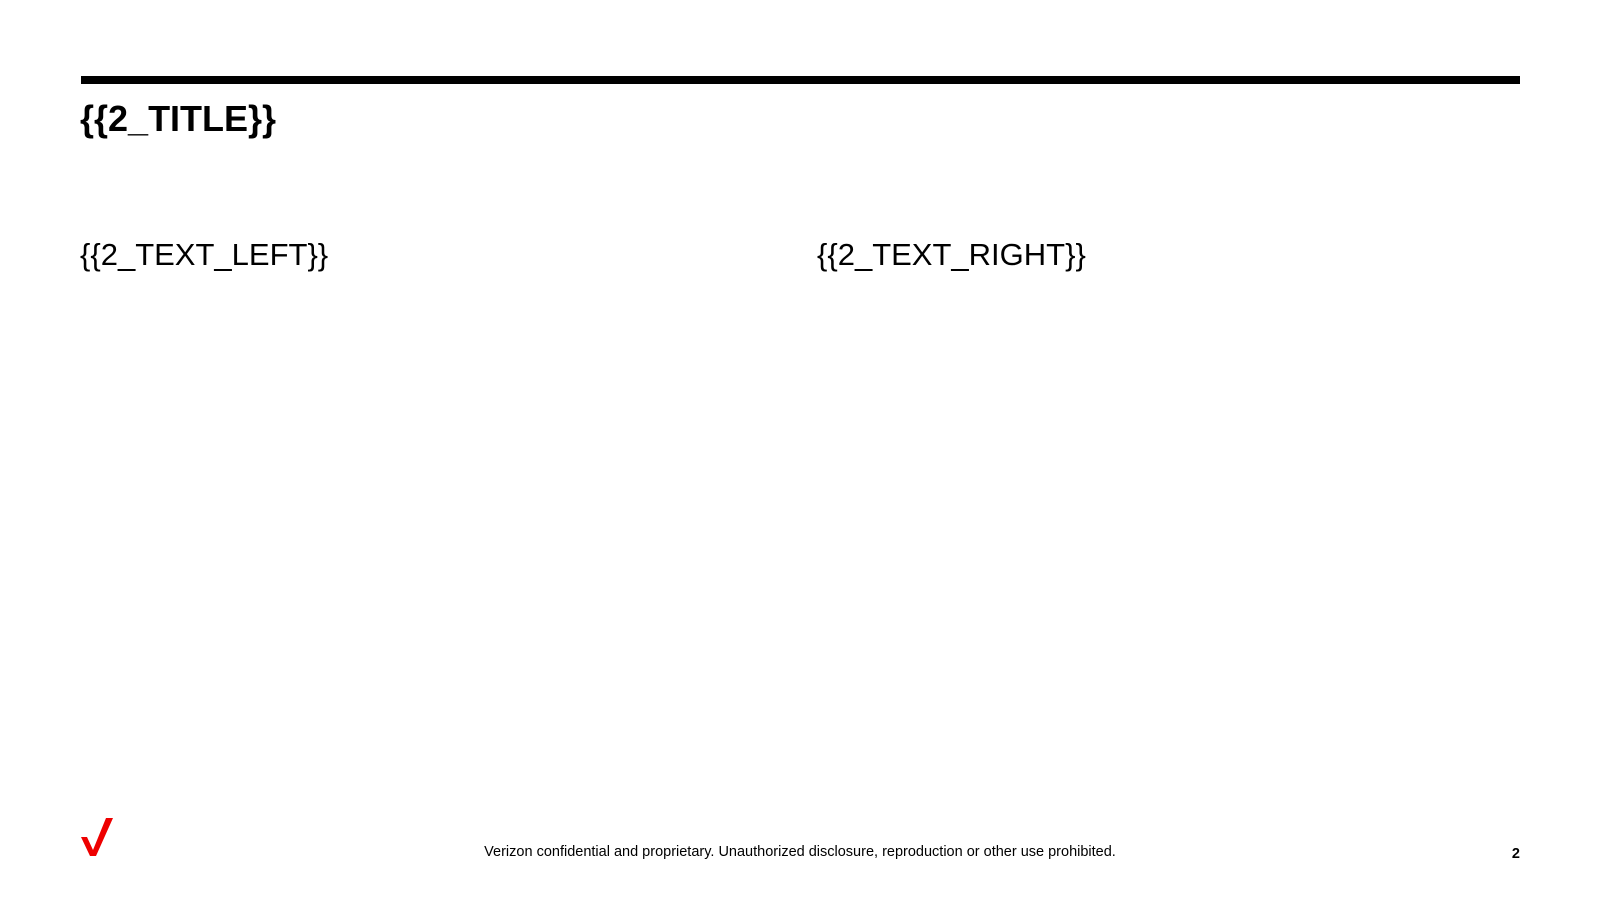  Describe the element at coordinates (951, 254) in the screenshot. I see `text-right: {{2_TEXT_RIGHT}}` at that location.